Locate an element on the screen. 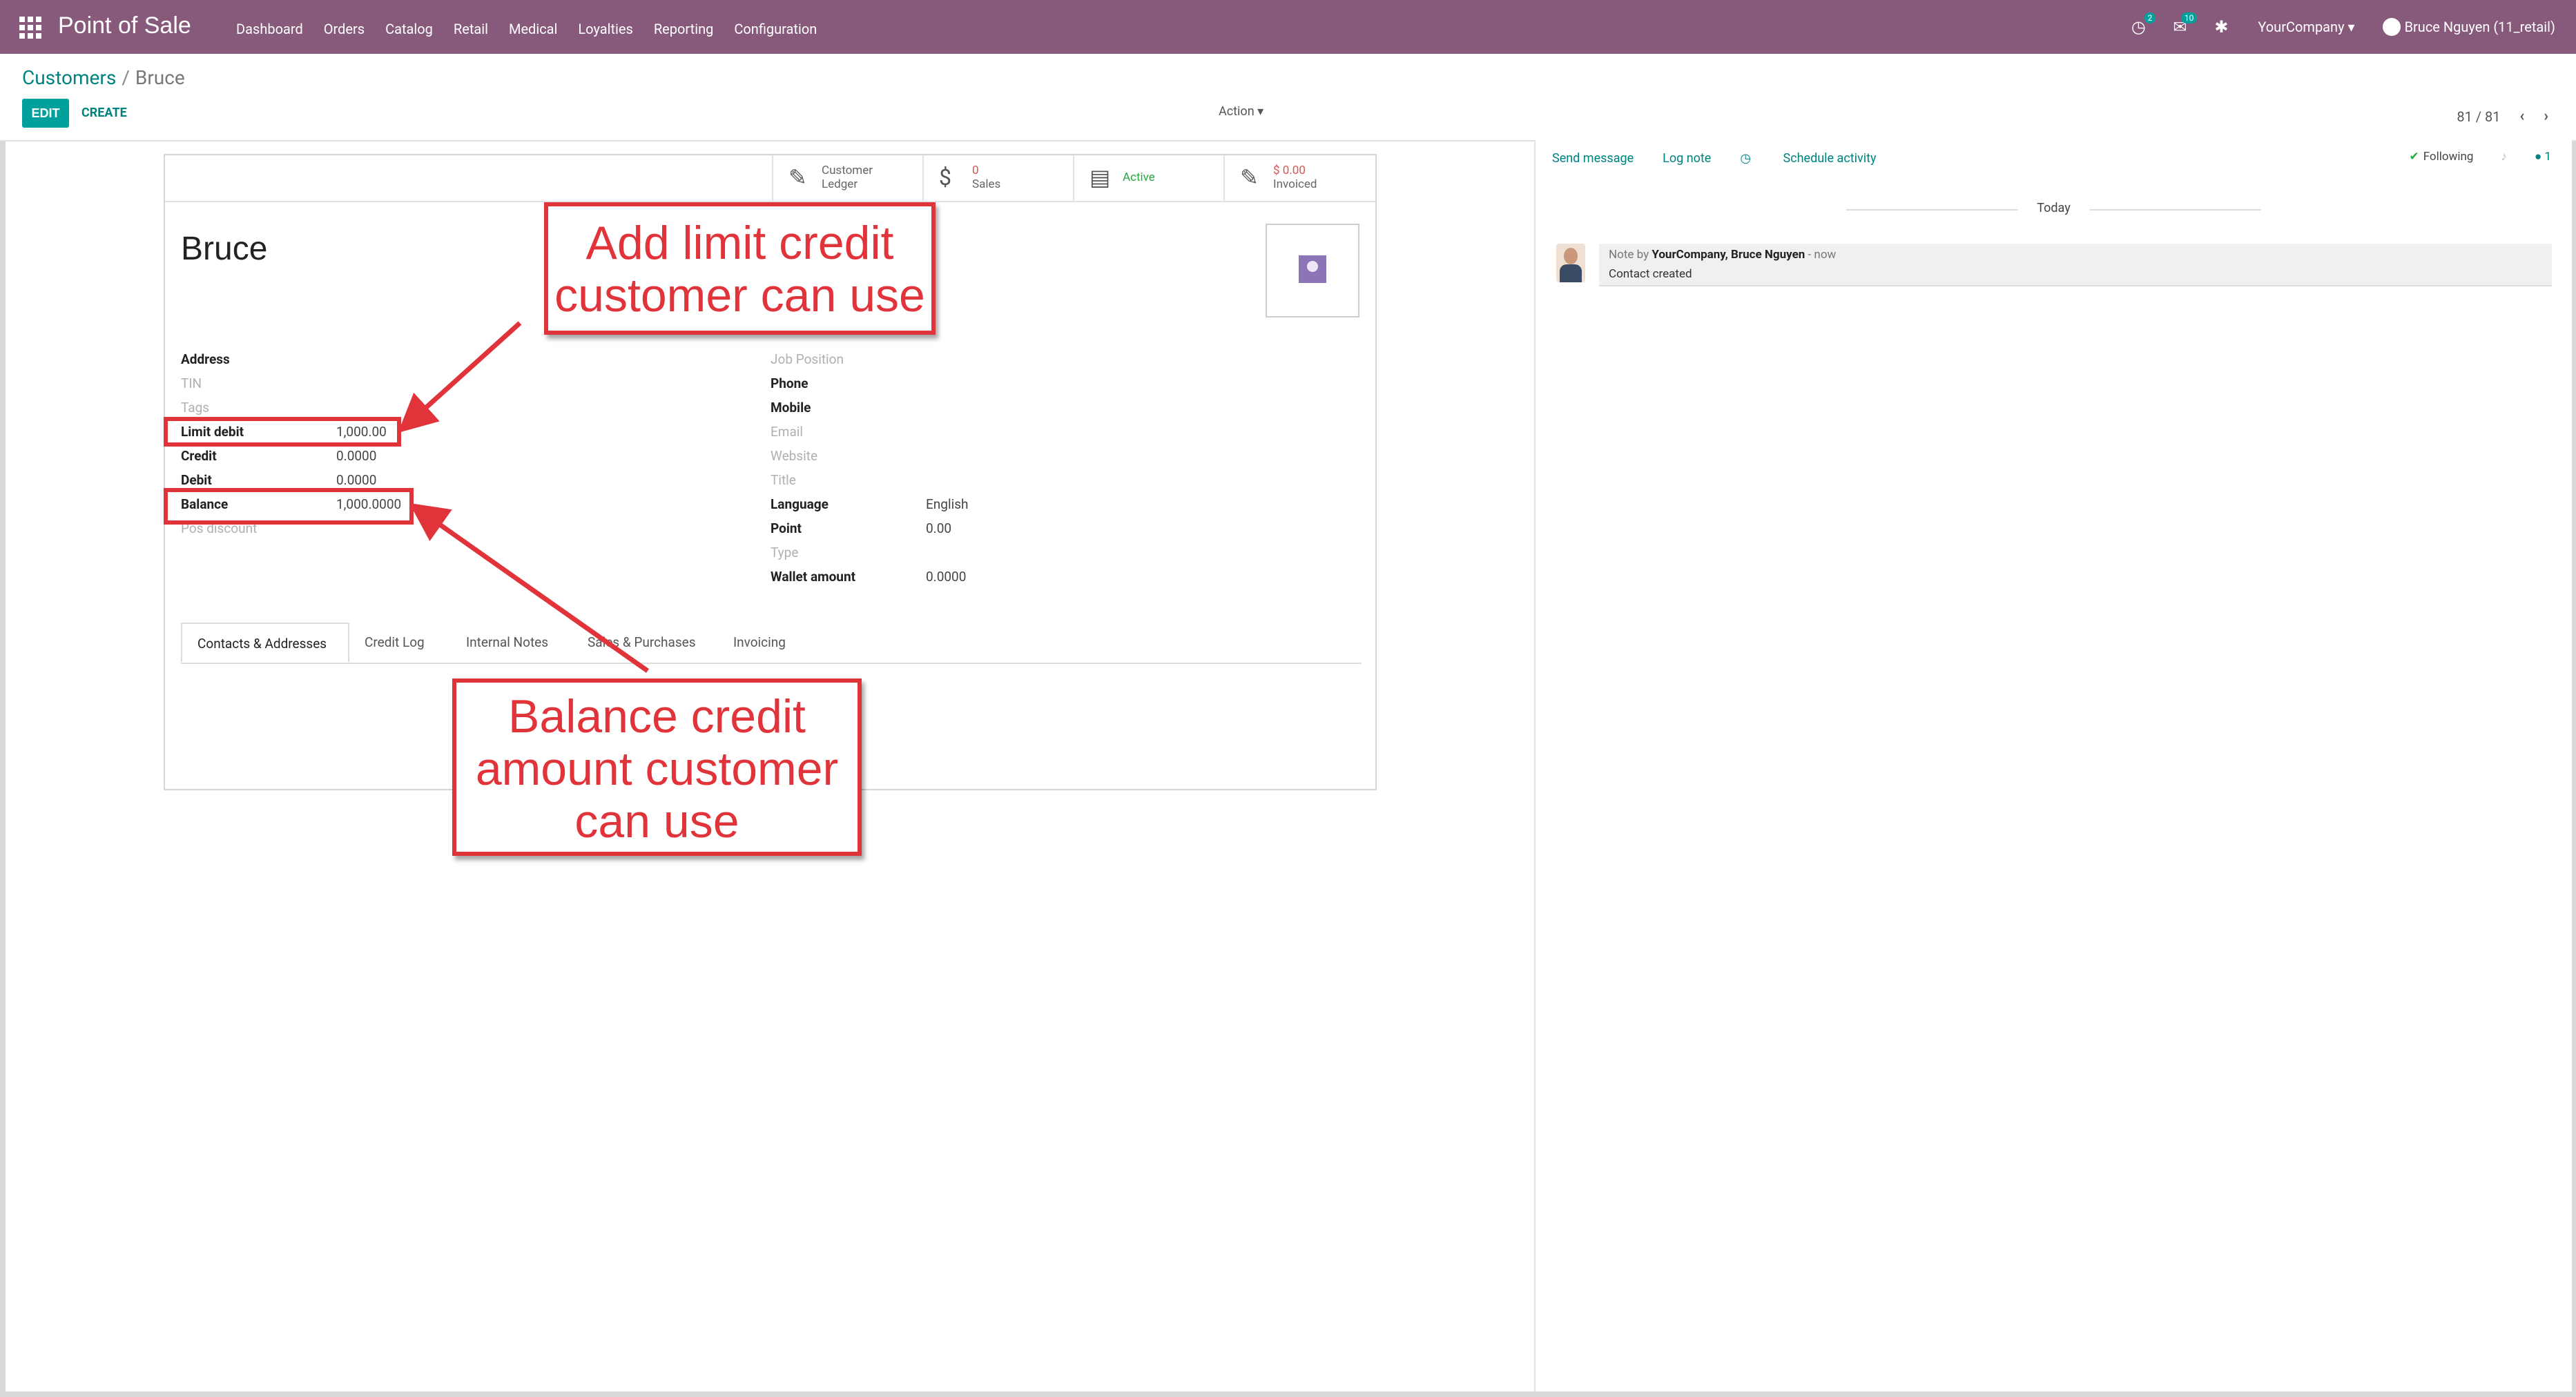  date-separator-label: Today is located at coordinates (2053, 208).